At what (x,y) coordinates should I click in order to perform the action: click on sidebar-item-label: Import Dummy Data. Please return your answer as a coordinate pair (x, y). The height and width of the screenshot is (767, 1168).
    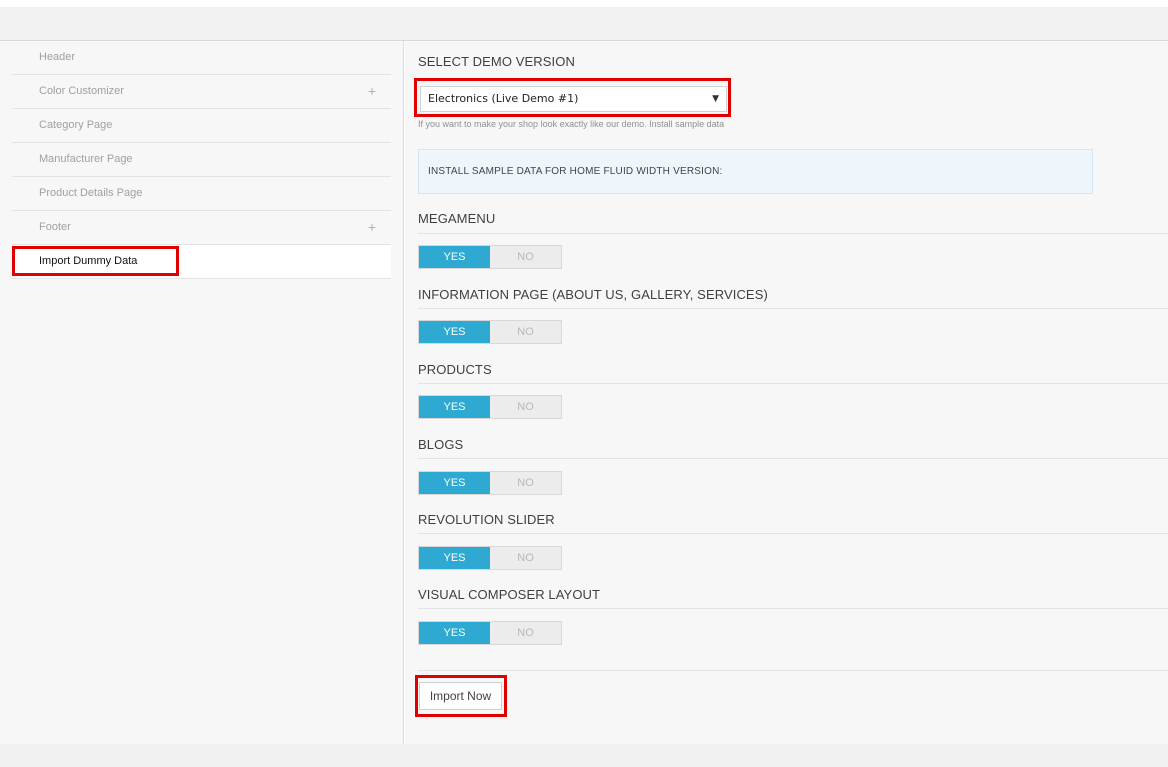
    Looking at the image, I should click on (88, 261).